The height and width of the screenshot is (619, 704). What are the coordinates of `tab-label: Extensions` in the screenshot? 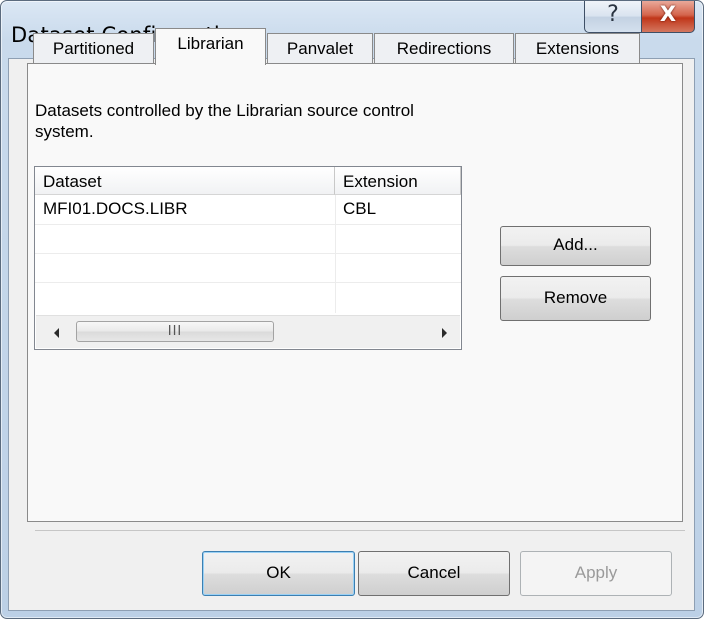 It's located at (577, 48).